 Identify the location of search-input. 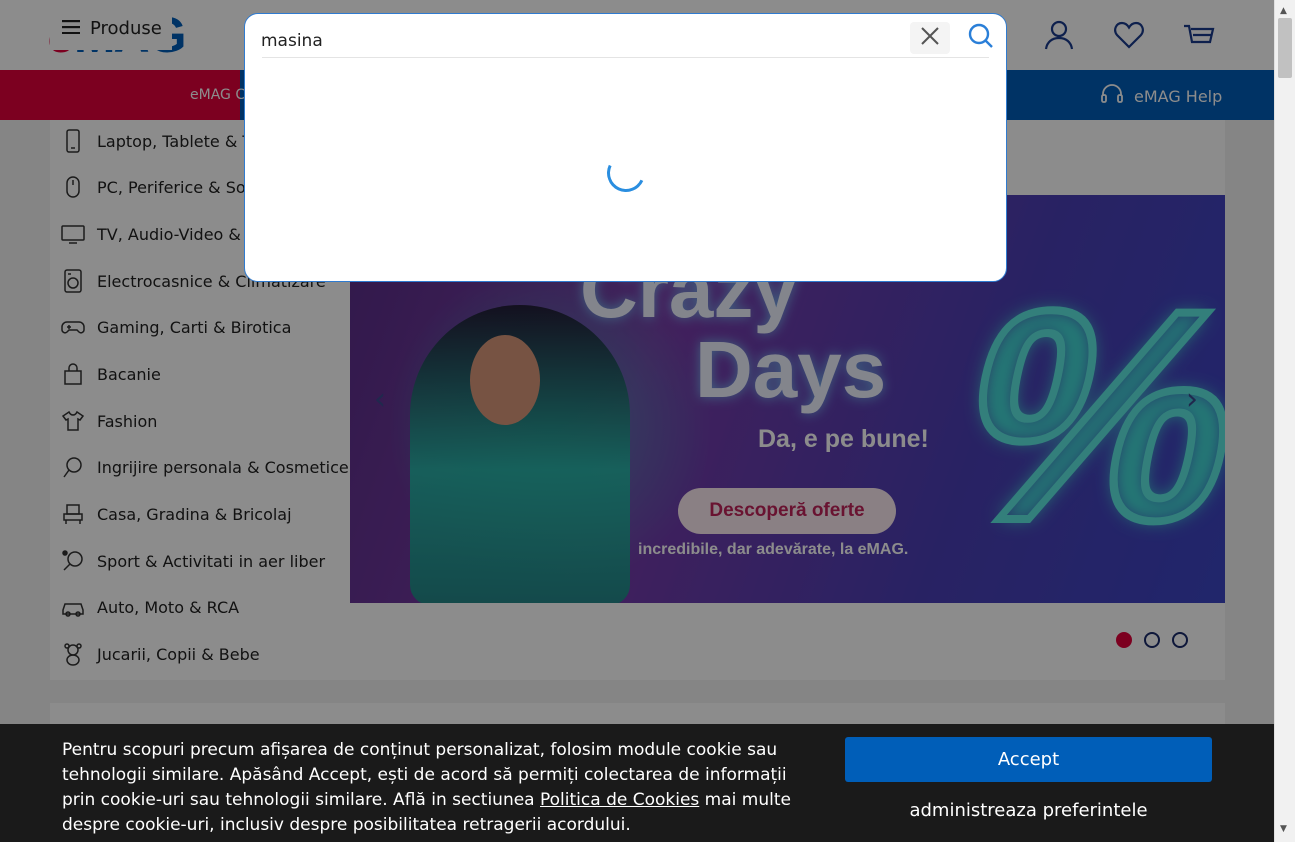
(581, 41).